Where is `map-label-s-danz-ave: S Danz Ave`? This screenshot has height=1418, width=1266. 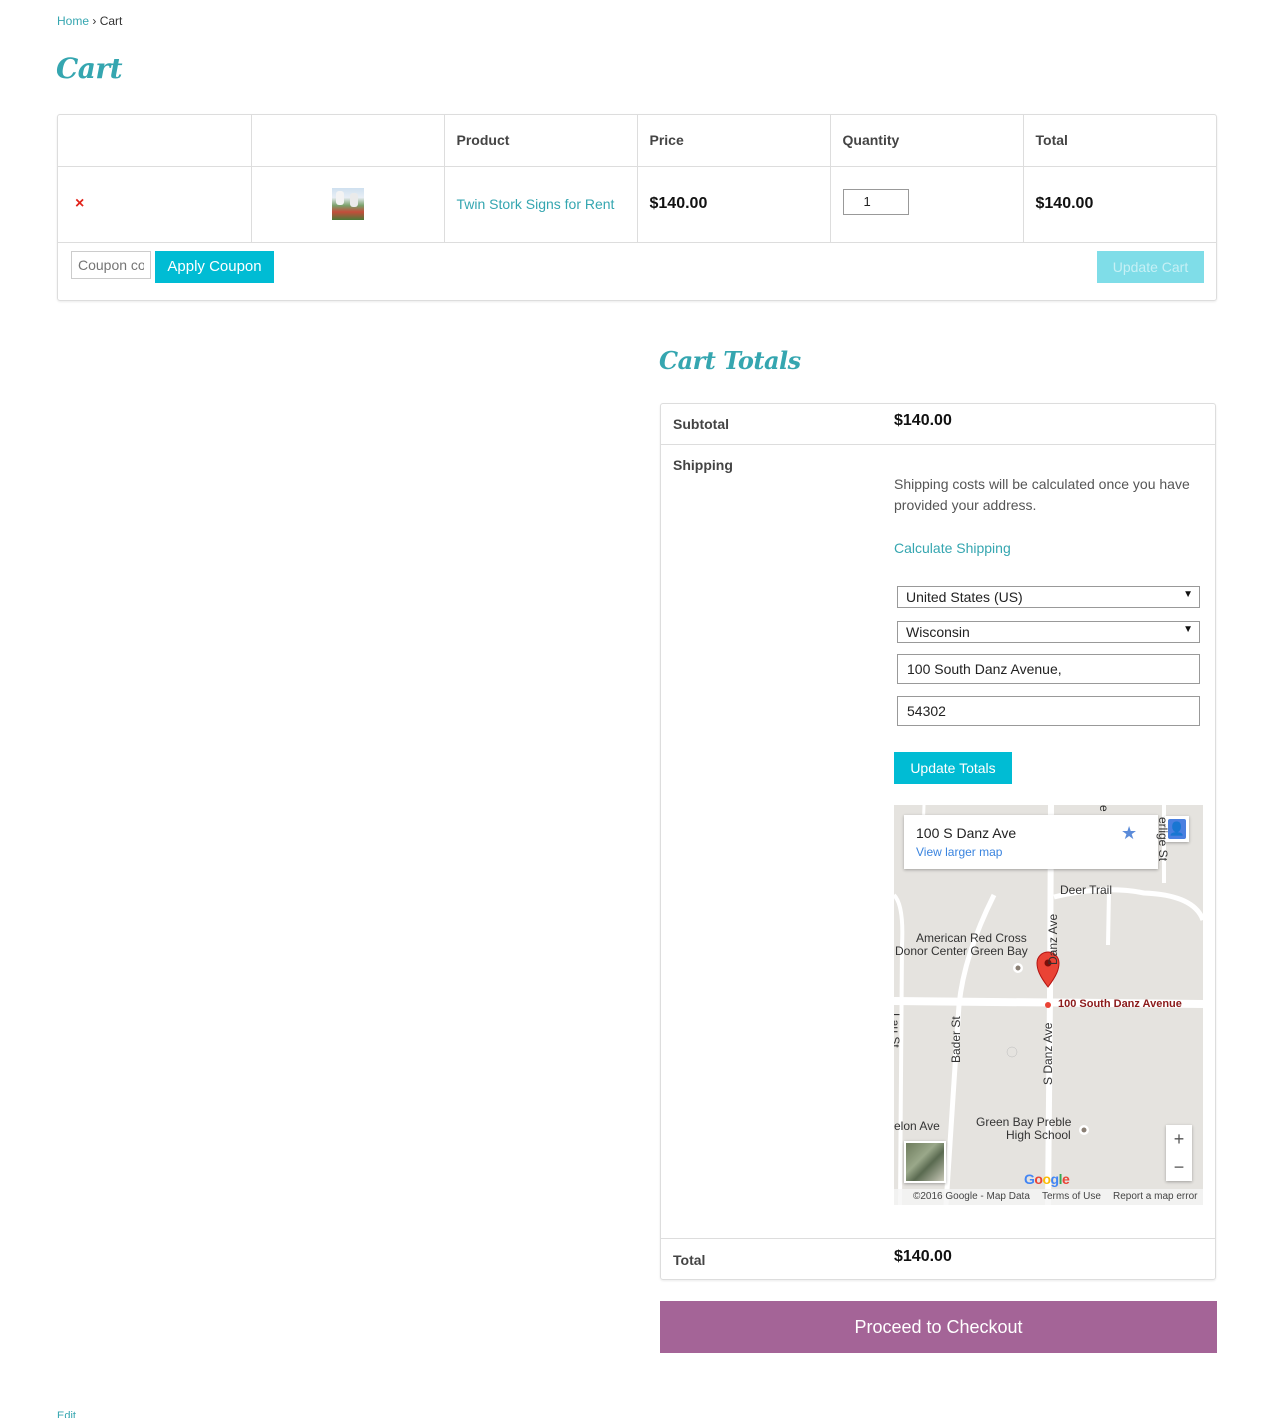
map-label-s-danz-ave: S Danz Ave is located at coordinates (1048, 1053).